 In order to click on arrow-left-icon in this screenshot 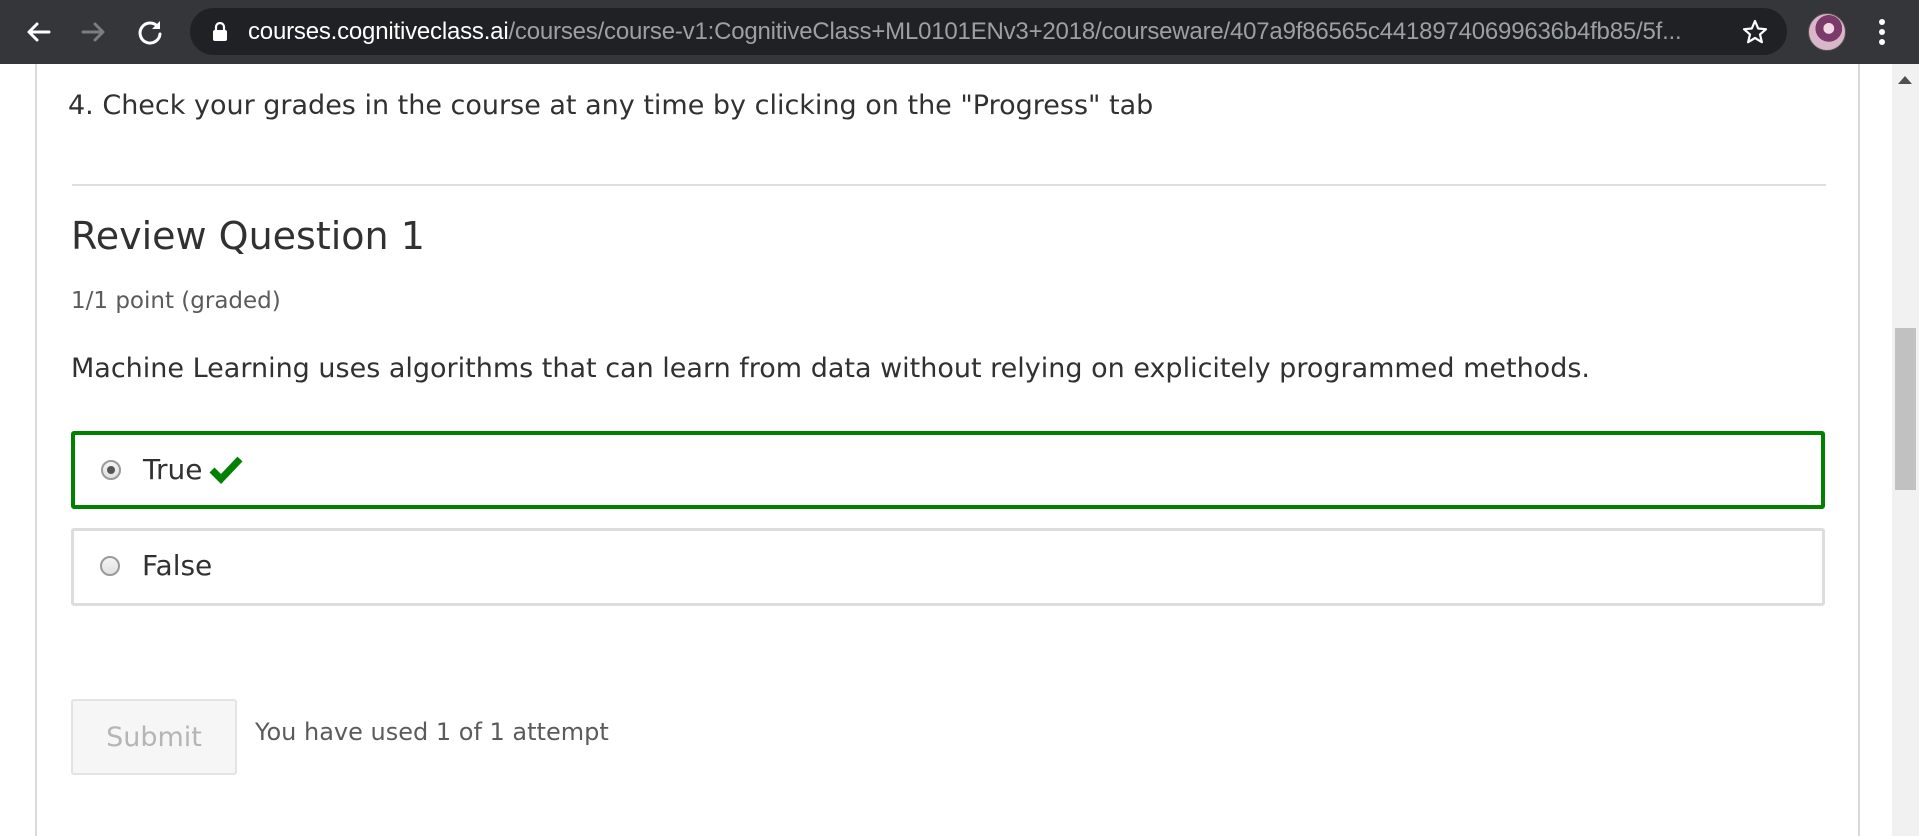, I will do `click(39, 32)`.